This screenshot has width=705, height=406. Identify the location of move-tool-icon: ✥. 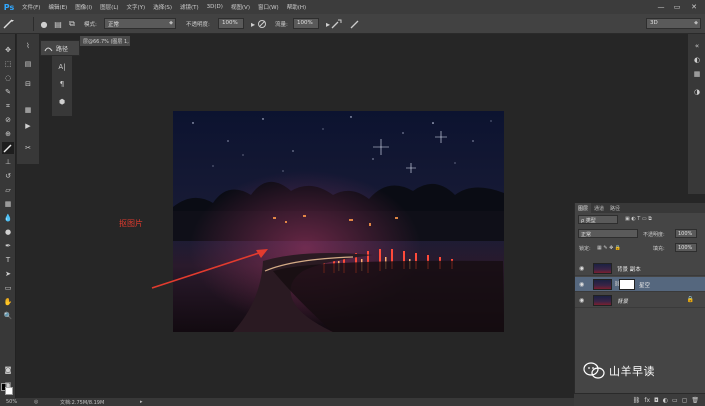
(8, 50).